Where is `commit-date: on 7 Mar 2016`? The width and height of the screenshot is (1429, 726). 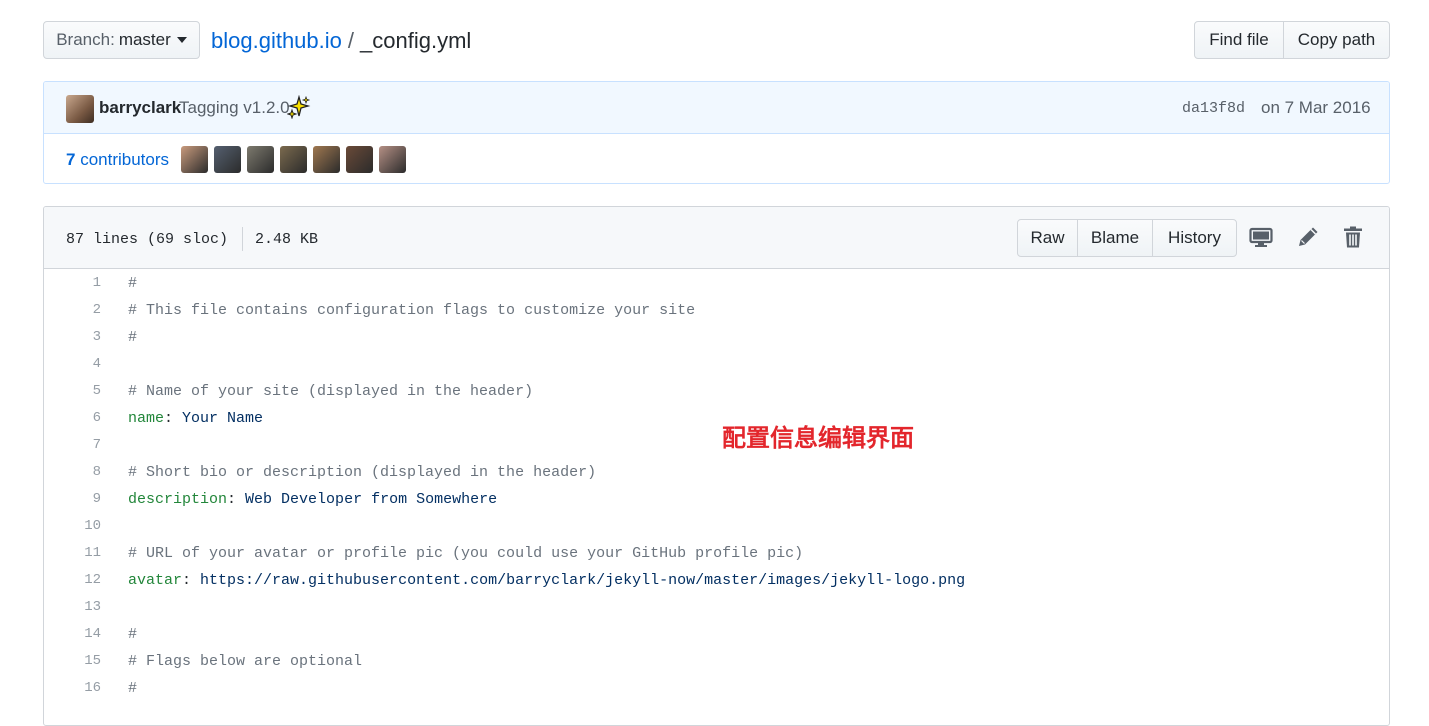 commit-date: on 7 Mar 2016 is located at coordinates (1316, 107).